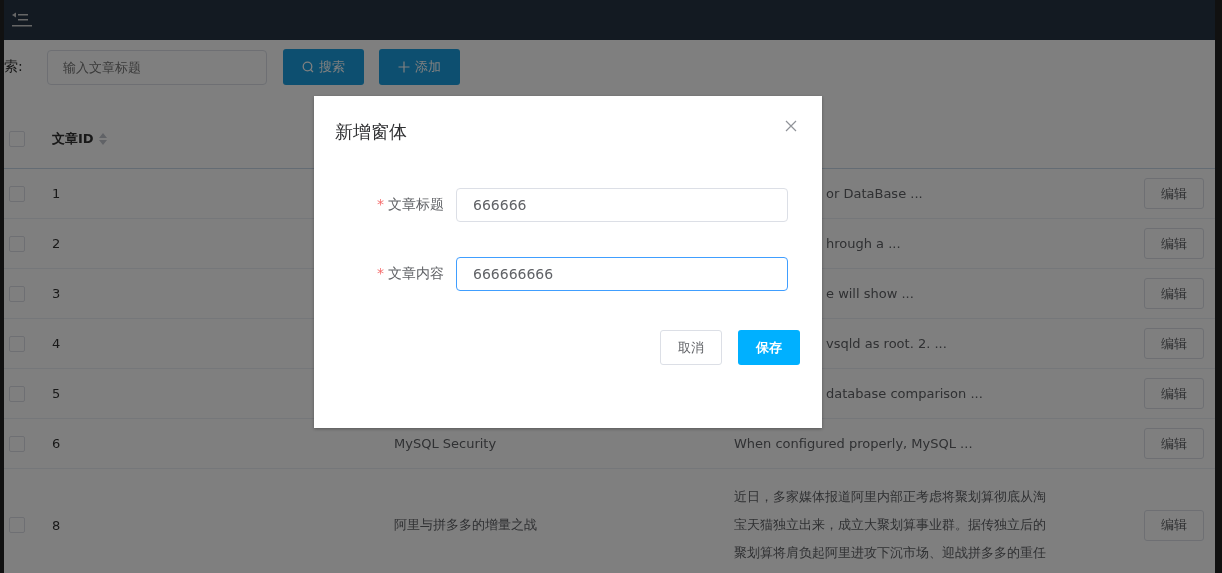 This screenshot has height=573, width=1222. Describe the element at coordinates (416, 273) in the screenshot. I see `field-label: 文章内容` at that location.